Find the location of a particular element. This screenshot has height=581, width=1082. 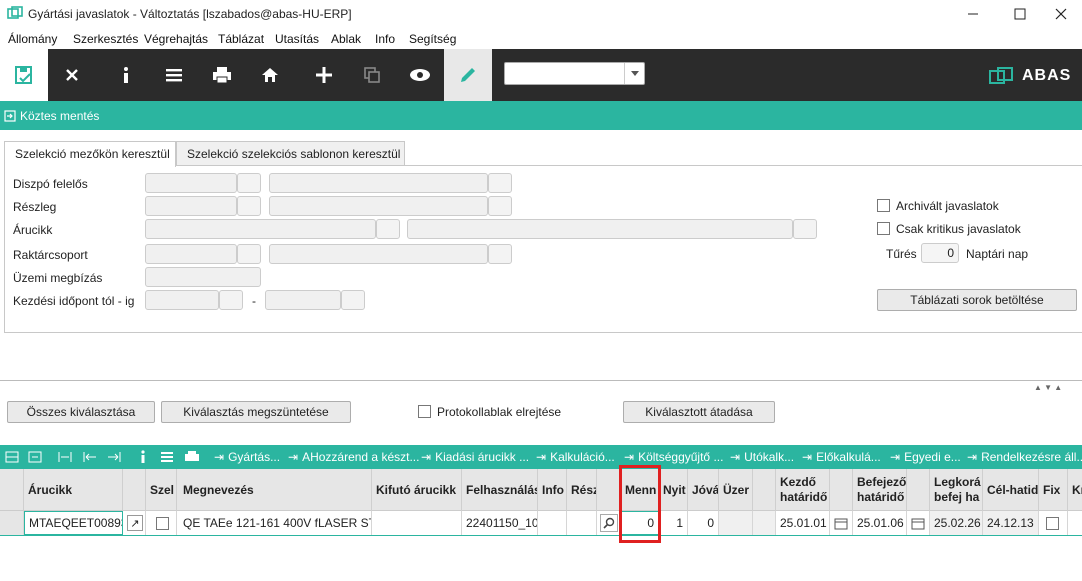

col-prev-icon is located at coordinates (90, 457).